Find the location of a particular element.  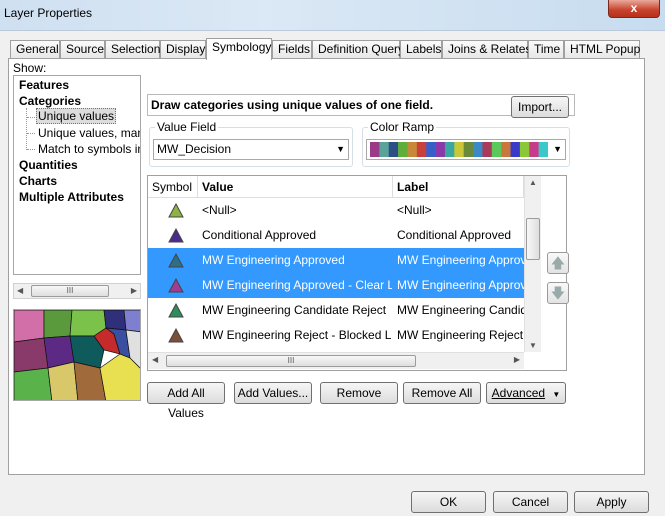

label-cell: Conditional Approved is located at coordinates (460, 235).